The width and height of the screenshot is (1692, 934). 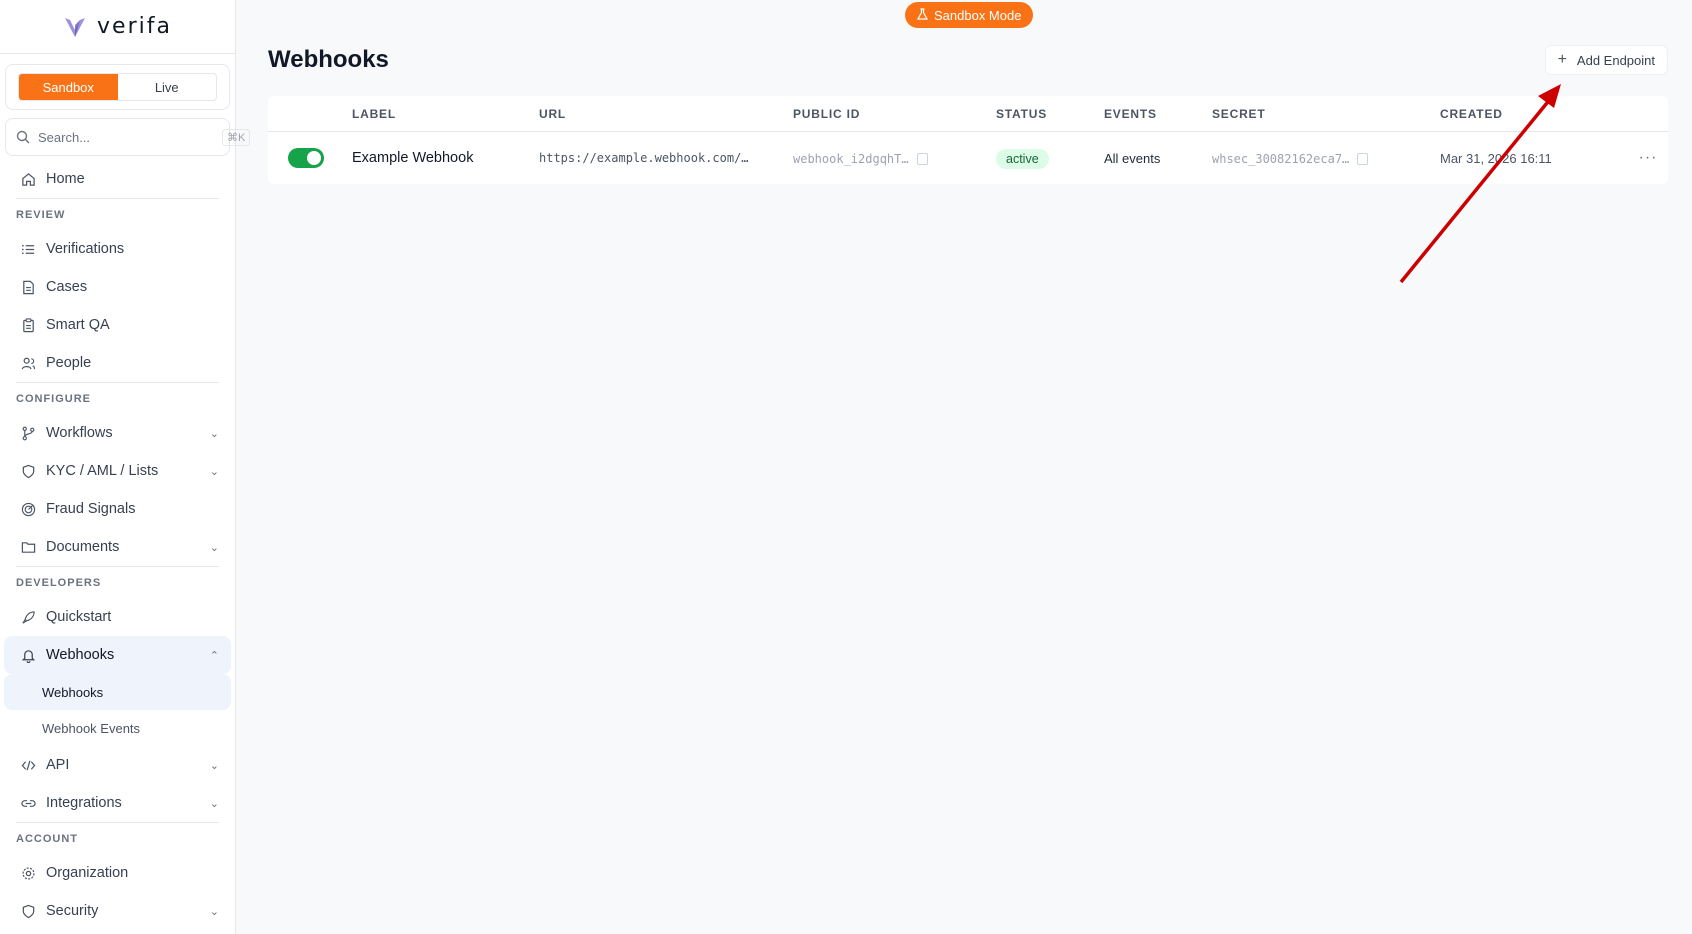 What do you see at coordinates (1471, 113) in the screenshot?
I see `column-header-created: CREATED` at bounding box center [1471, 113].